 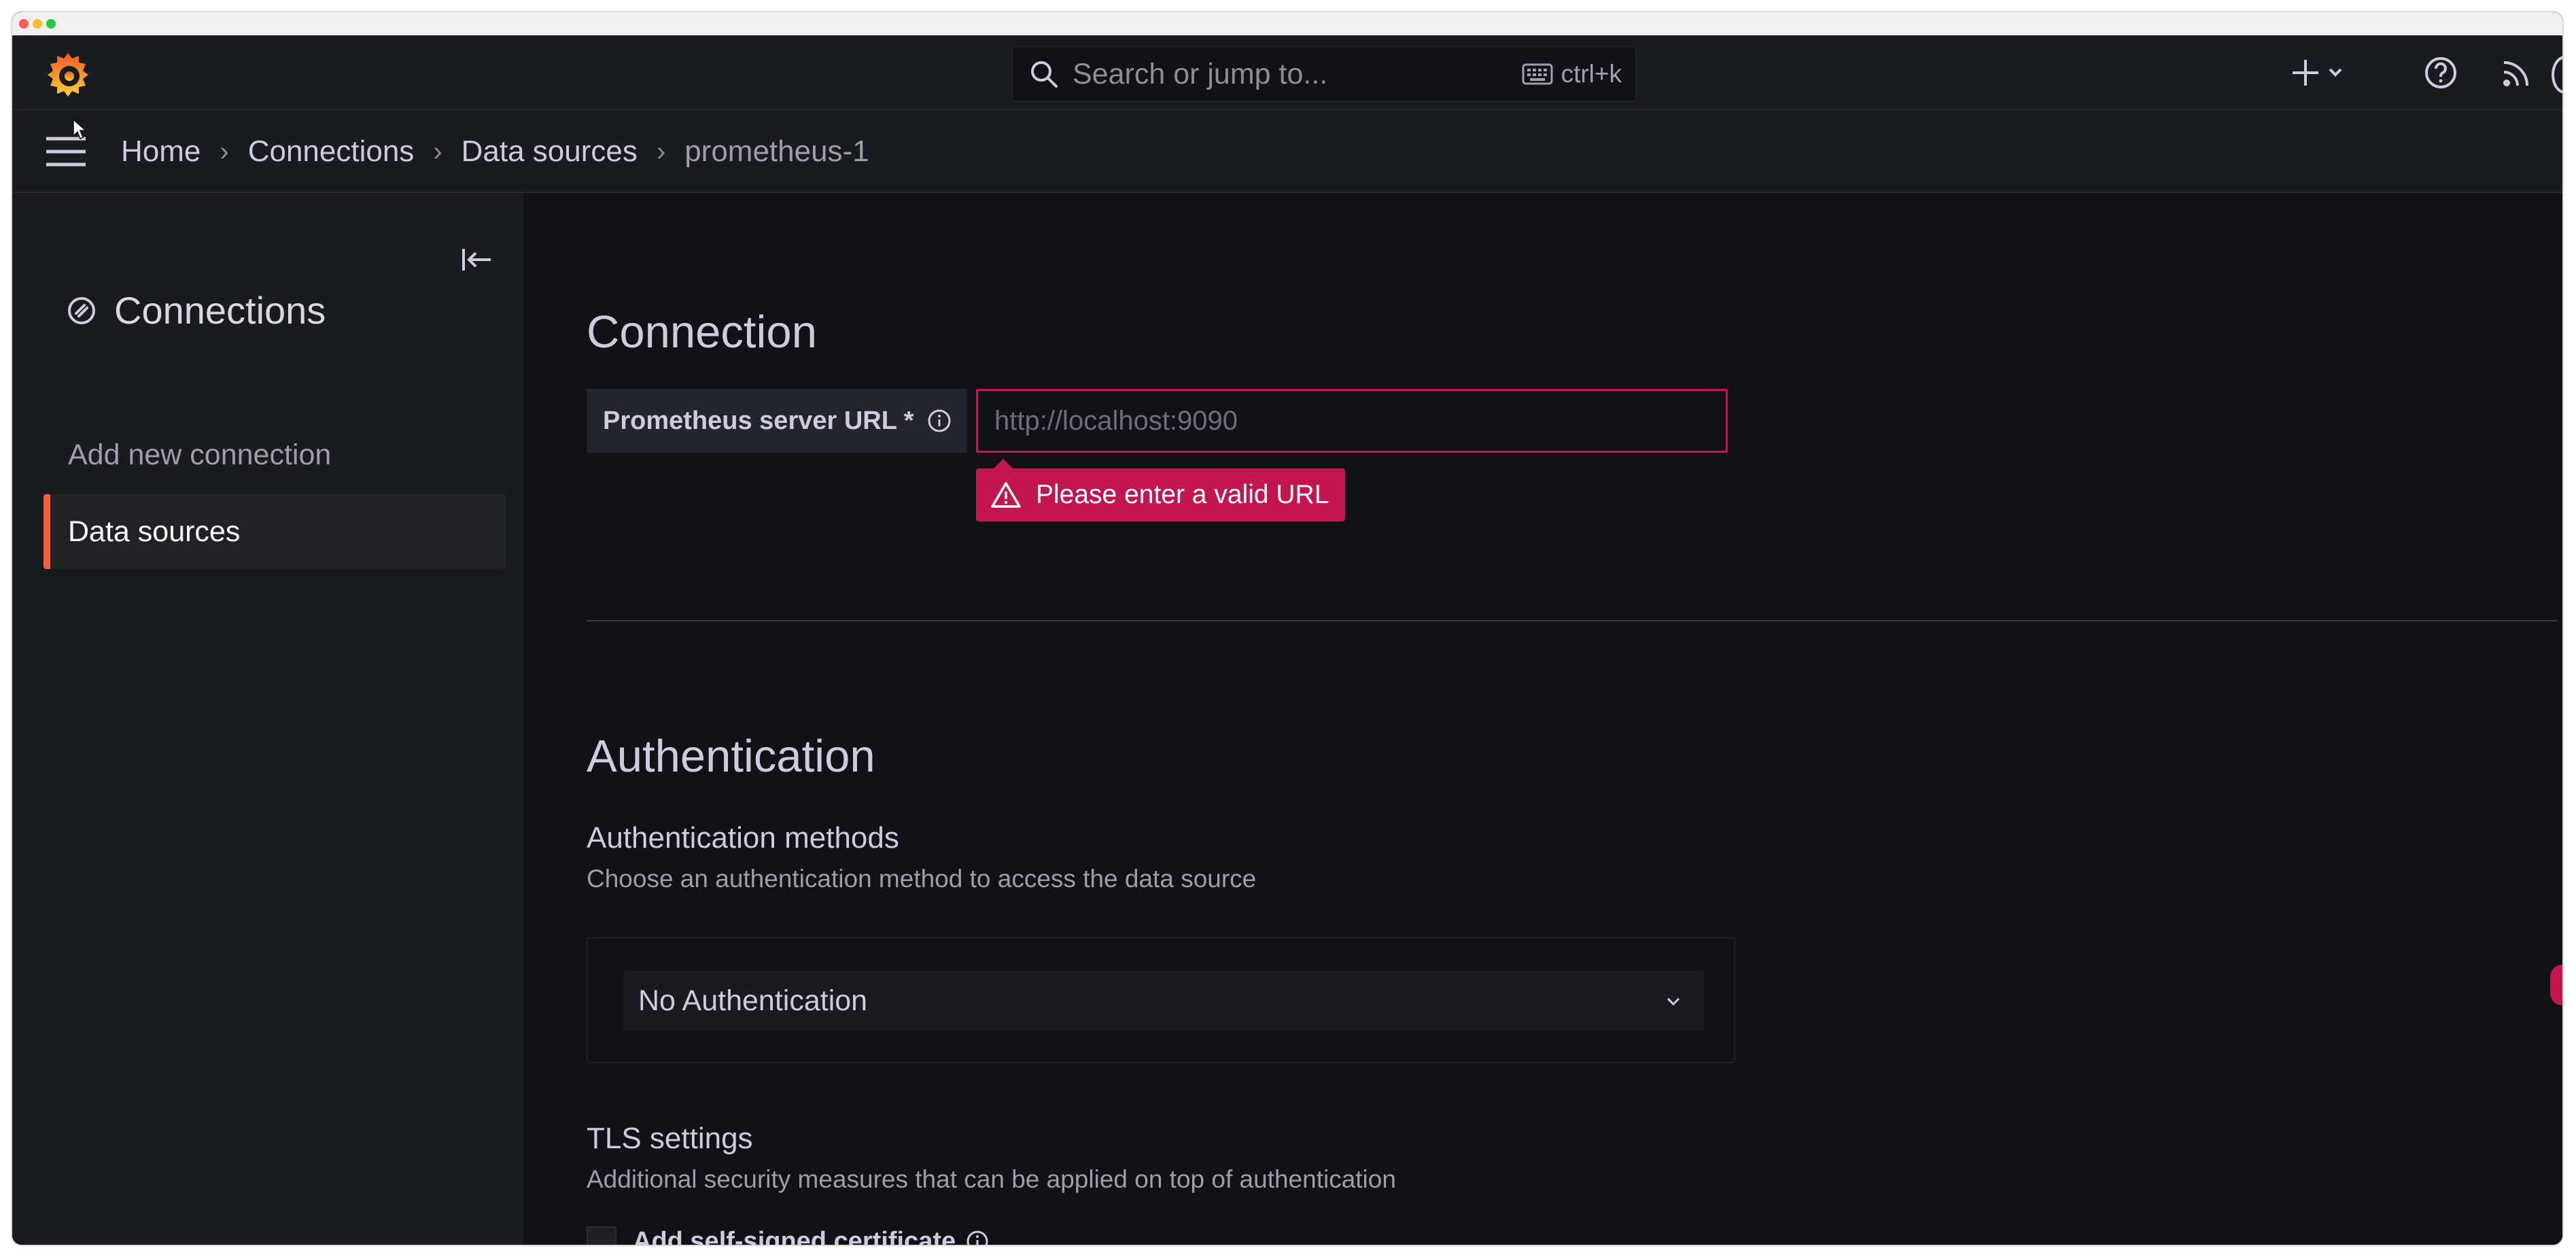 I want to click on breadcrumb-connections: Connections, so click(x=331, y=152).